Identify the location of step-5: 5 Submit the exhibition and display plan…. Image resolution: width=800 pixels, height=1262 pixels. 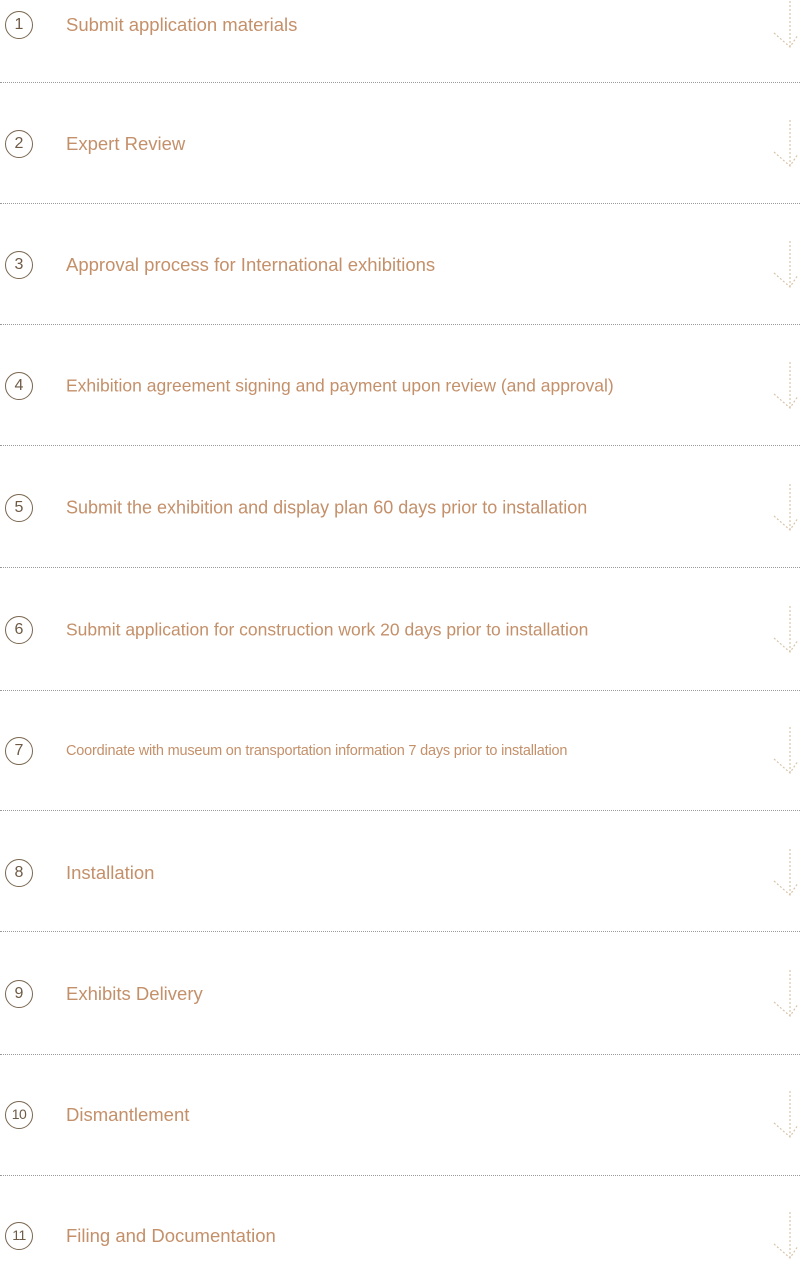
(400, 508).